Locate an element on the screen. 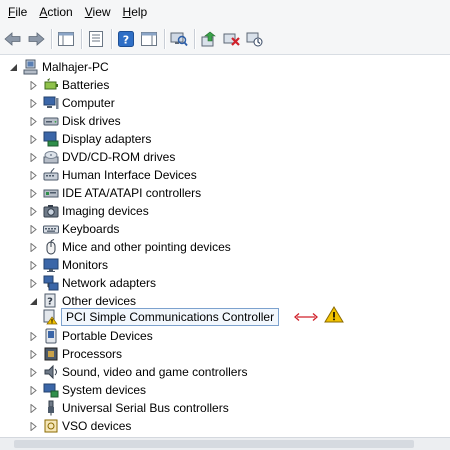 Image resolution: width=450 pixels, height=450 pixels. show-hide-console-tree-icon is located at coordinates (66, 39).